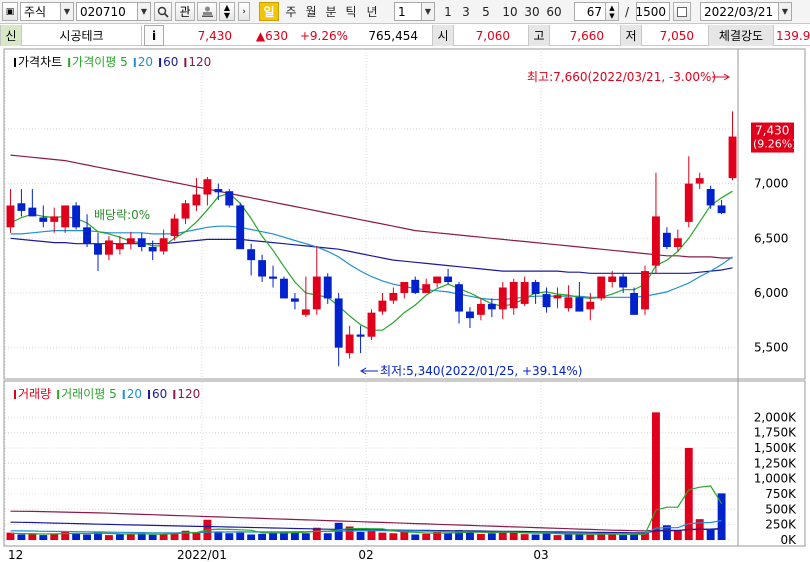  I want to click on price-legend-label: 120, so click(199, 62).